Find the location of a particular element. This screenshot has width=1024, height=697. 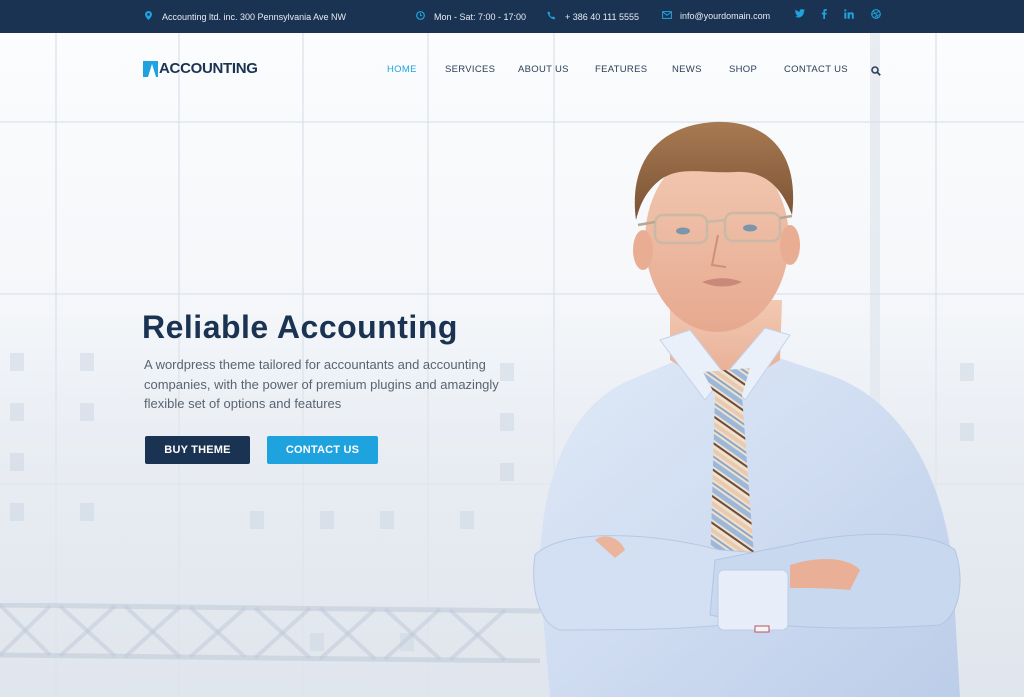

phone-icon is located at coordinates (551, 16).